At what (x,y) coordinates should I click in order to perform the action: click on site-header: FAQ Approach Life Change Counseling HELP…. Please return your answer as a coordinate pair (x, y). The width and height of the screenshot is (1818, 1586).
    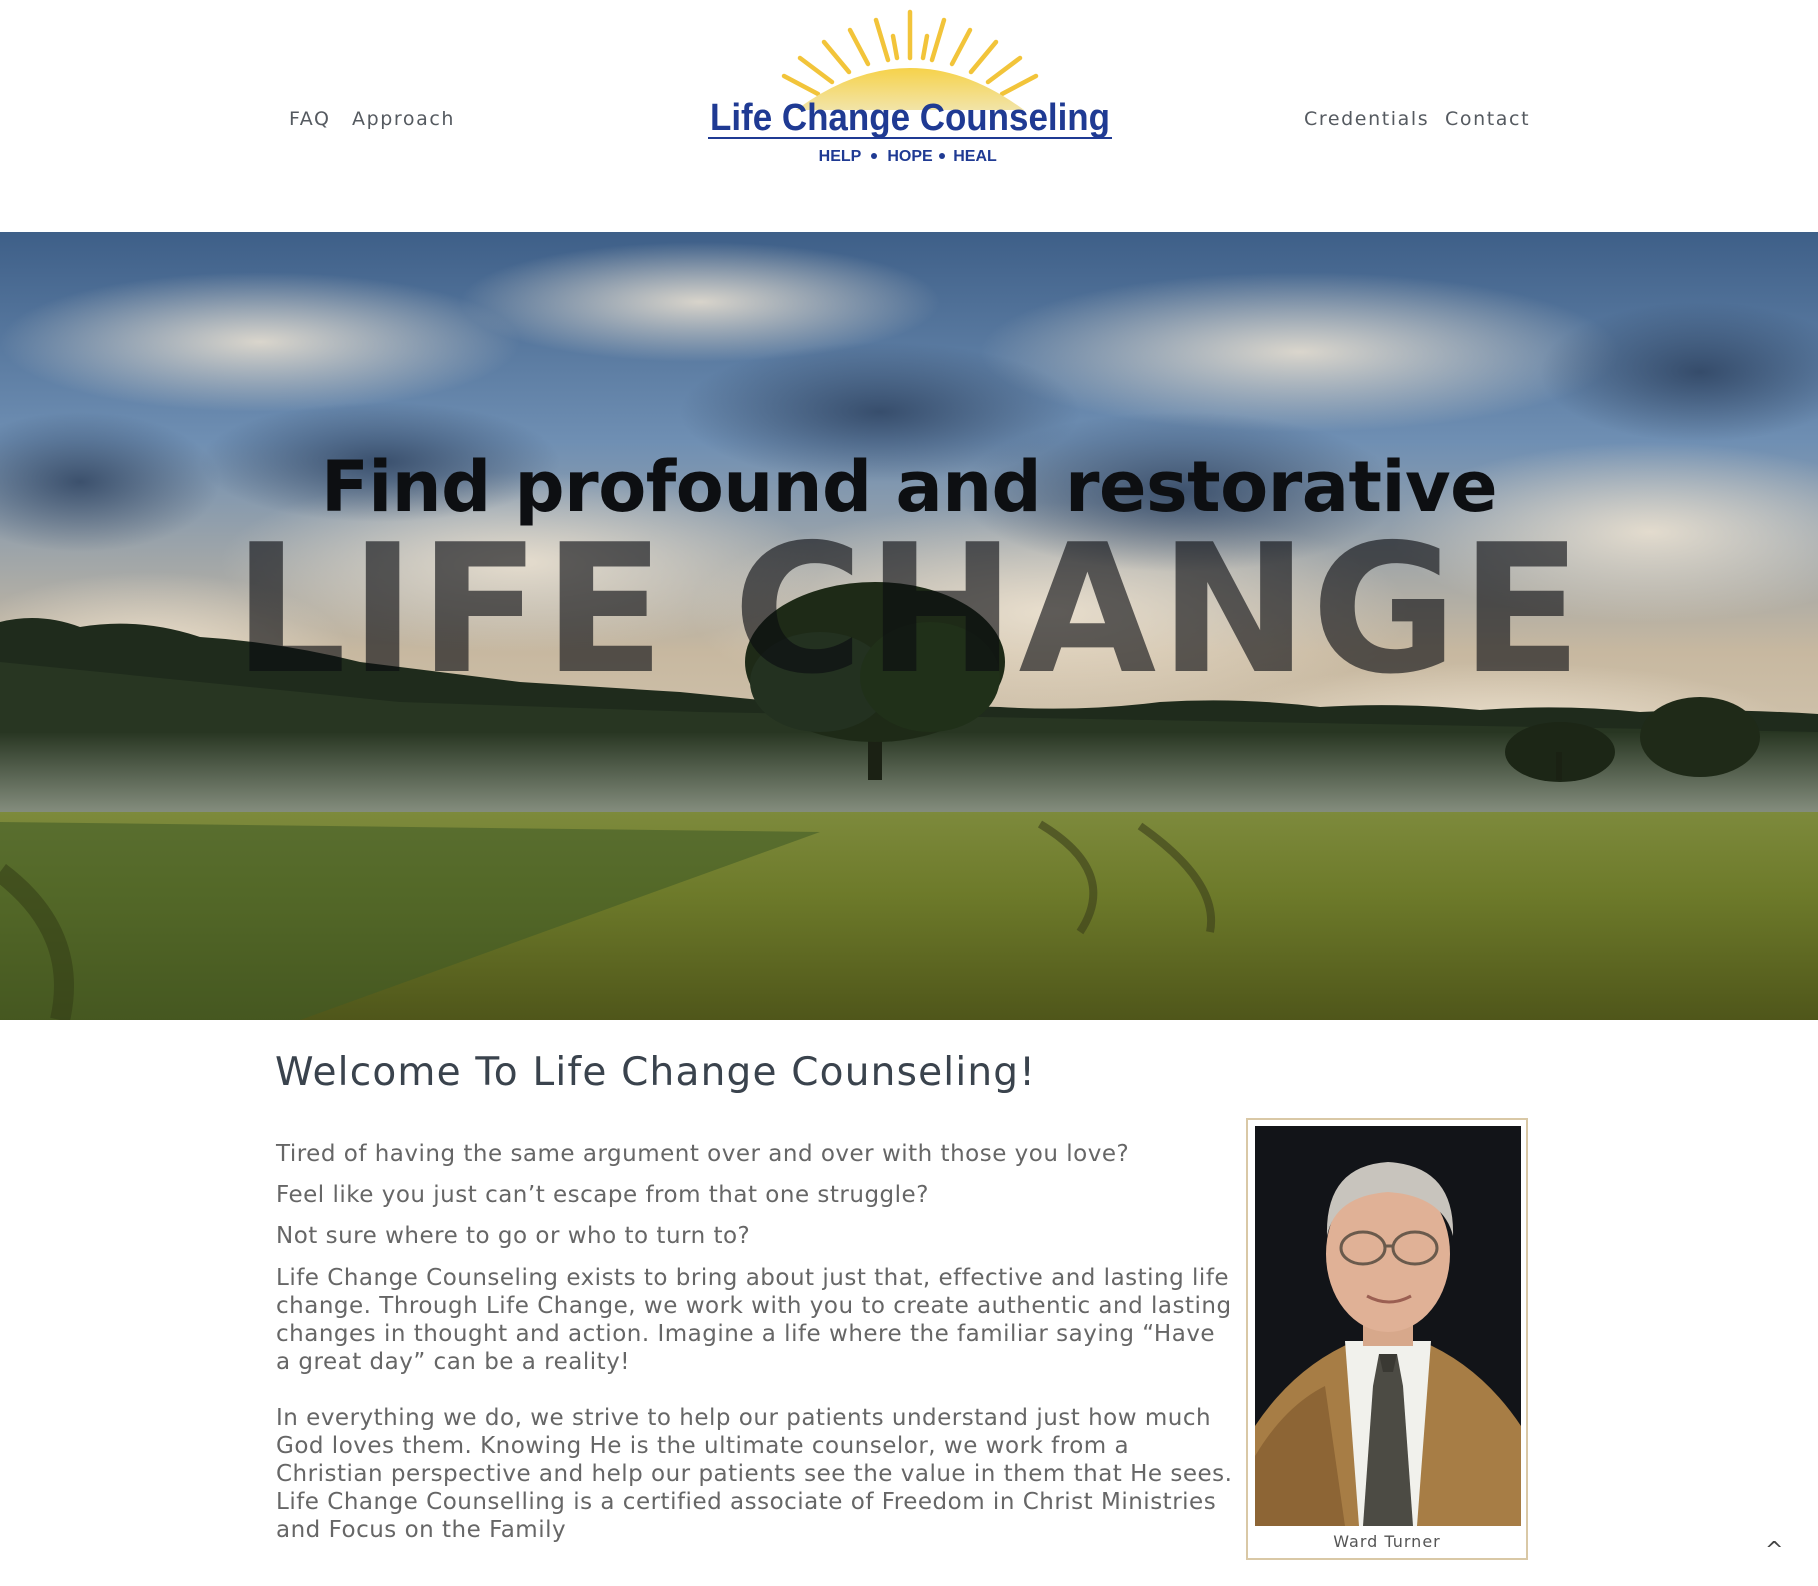
    Looking at the image, I should click on (909, 116).